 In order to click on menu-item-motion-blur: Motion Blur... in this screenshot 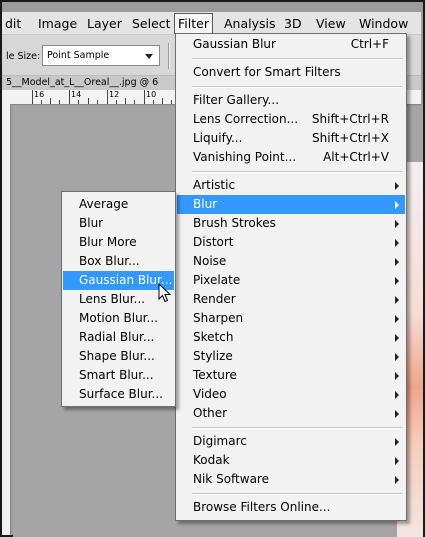, I will do `click(118, 318)`.